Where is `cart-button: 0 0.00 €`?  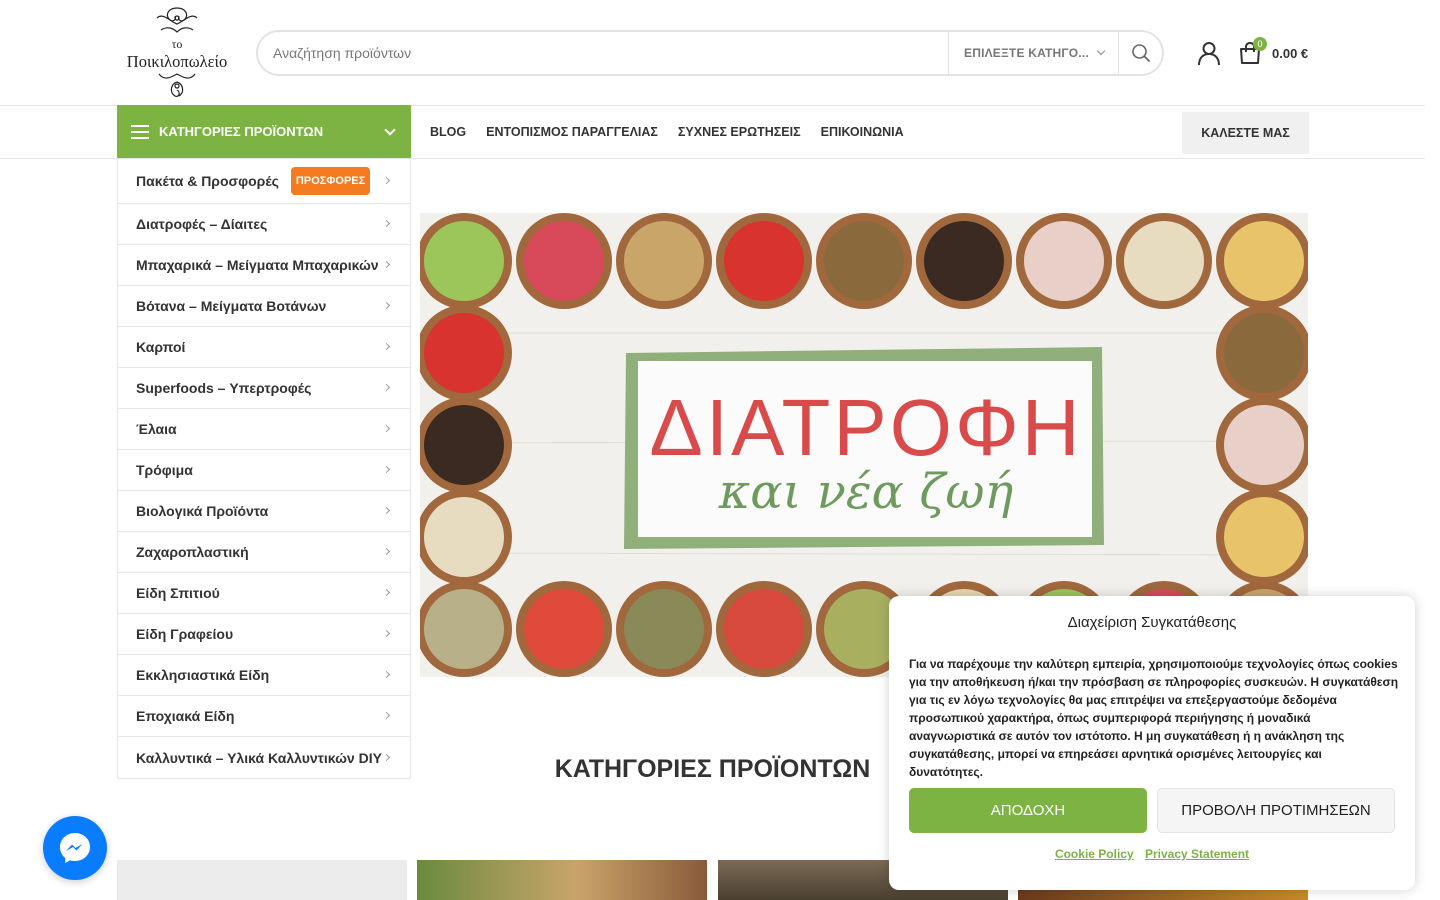
cart-button: 0 0.00 € is located at coordinates (1273, 51).